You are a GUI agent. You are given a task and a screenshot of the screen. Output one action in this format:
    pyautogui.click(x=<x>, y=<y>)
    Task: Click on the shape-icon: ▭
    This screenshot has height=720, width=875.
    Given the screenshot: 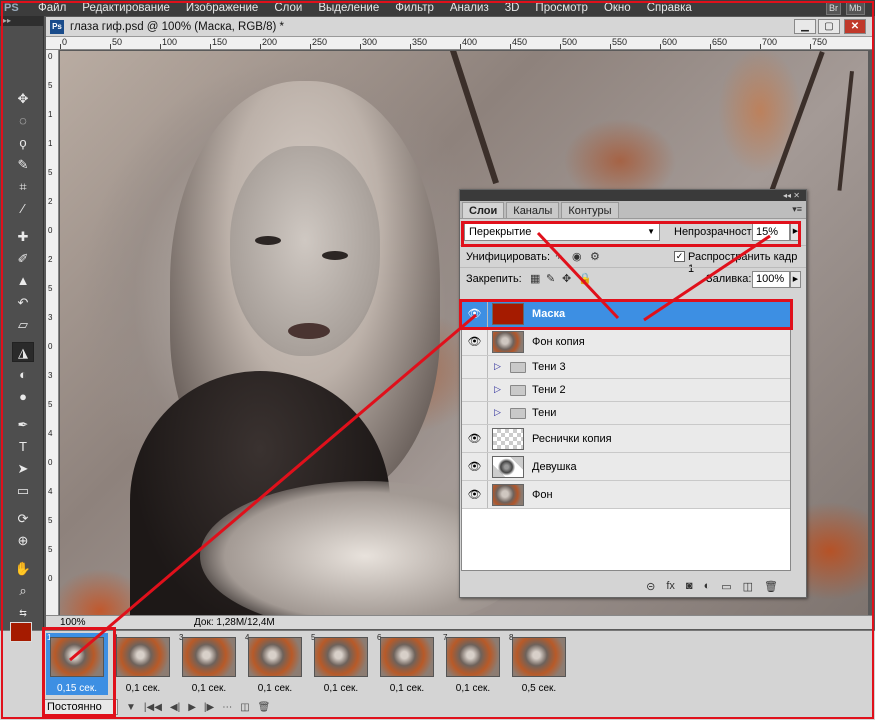 What is the action you would take?
    pyautogui.click(x=23, y=490)
    